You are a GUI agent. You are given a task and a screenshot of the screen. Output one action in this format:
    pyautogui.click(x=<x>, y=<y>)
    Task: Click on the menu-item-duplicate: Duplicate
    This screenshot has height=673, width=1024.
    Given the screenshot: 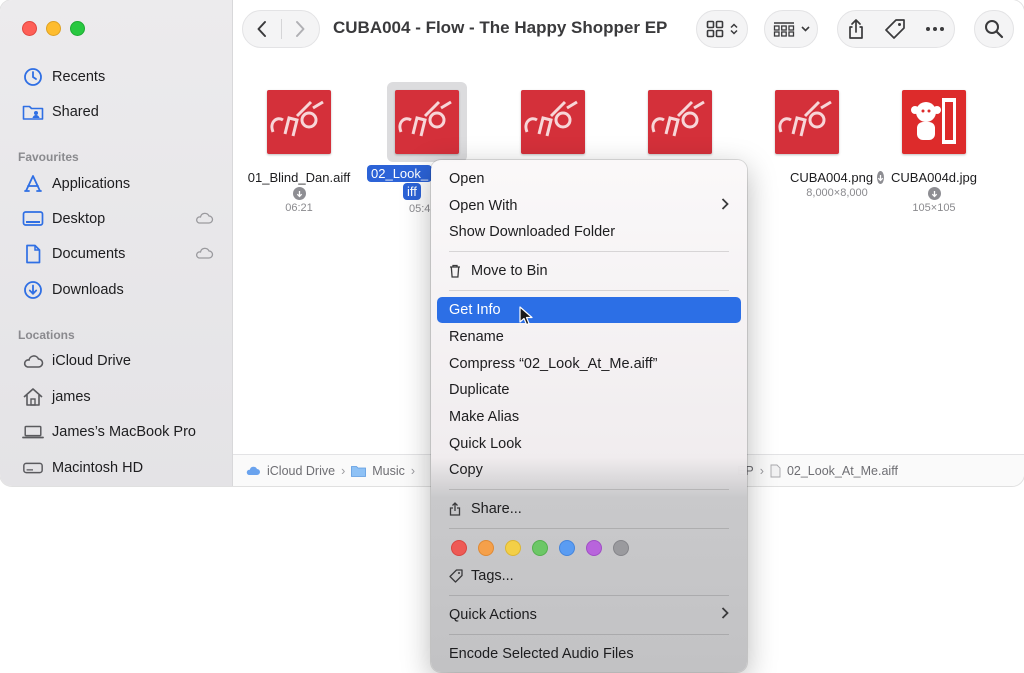 What is the action you would take?
    pyautogui.click(x=589, y=390)
    